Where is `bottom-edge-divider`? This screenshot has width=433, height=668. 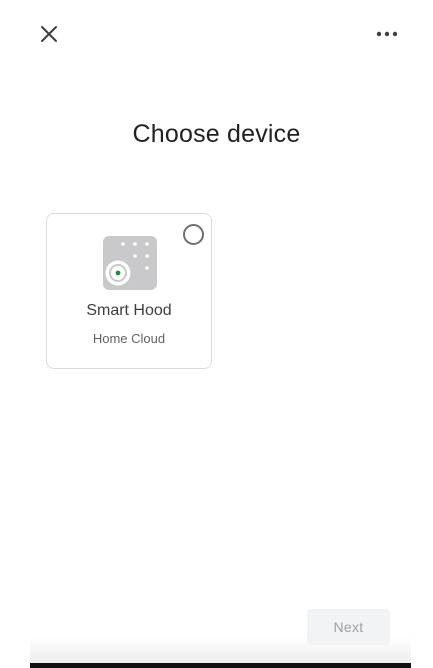
bottom-edge-divider is located at coordinates (220, 665).